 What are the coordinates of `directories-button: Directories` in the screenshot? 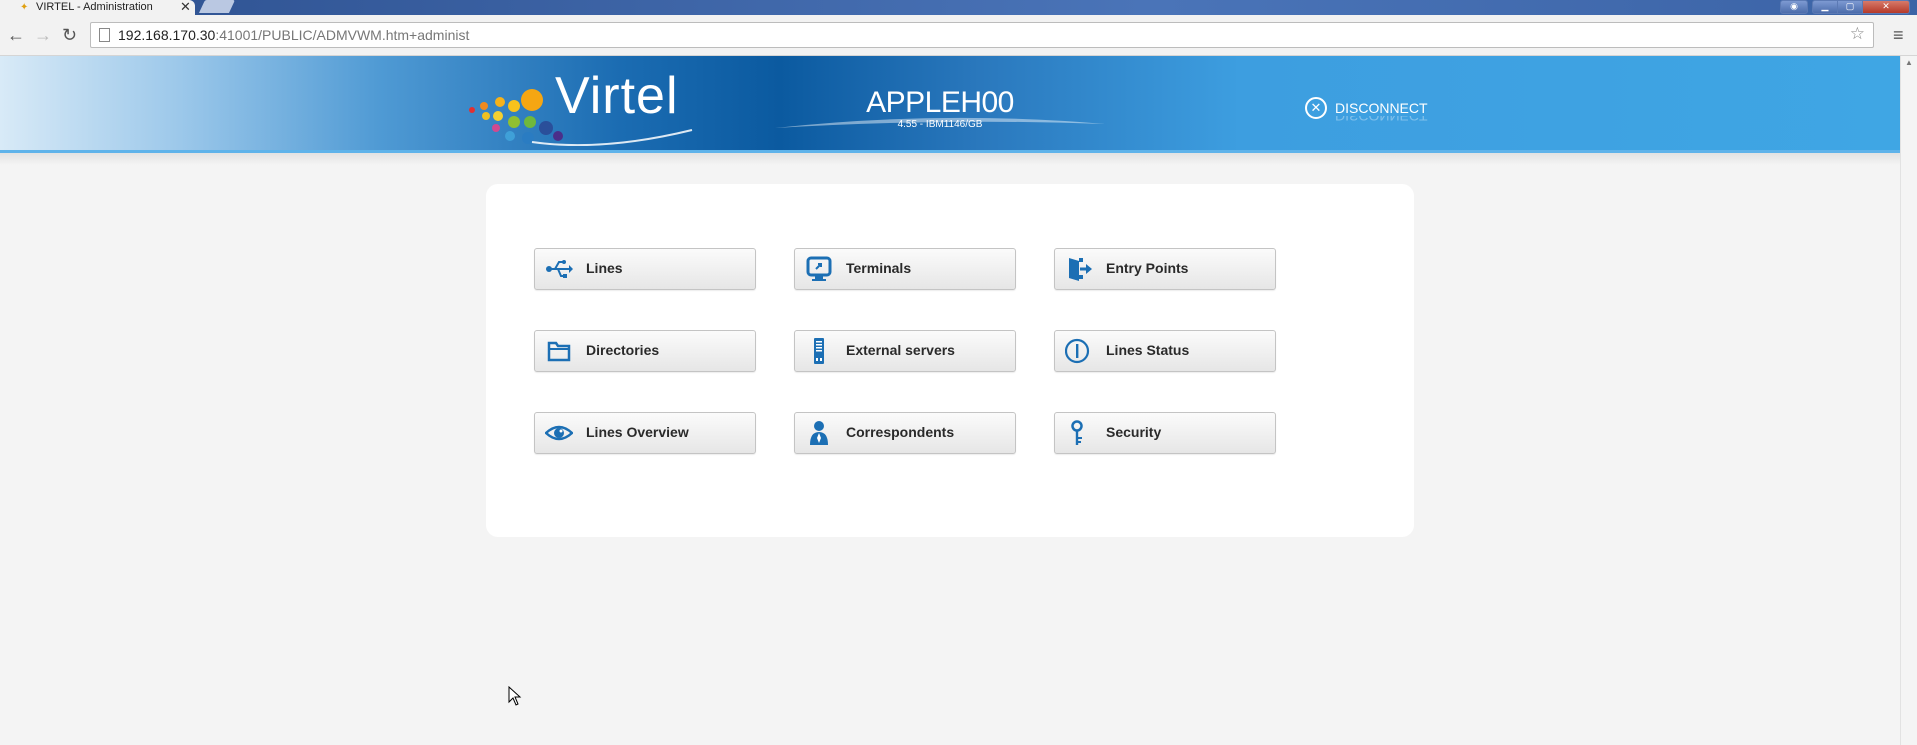 It's located at (645, 351).